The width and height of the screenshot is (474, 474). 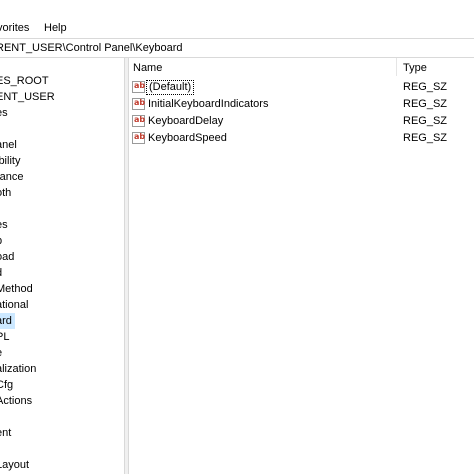 I want to click on tree-item: Cfg, so click(x=8, y=385).